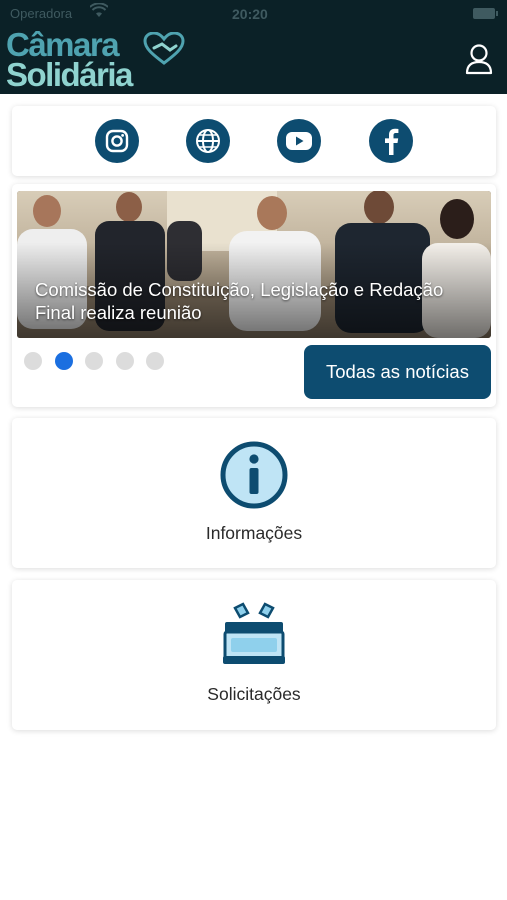 This screenshot has height=900, width=507. Describe the element at coordinates (99, 12) in the screenshot. I see `wifi-icon` at that location.